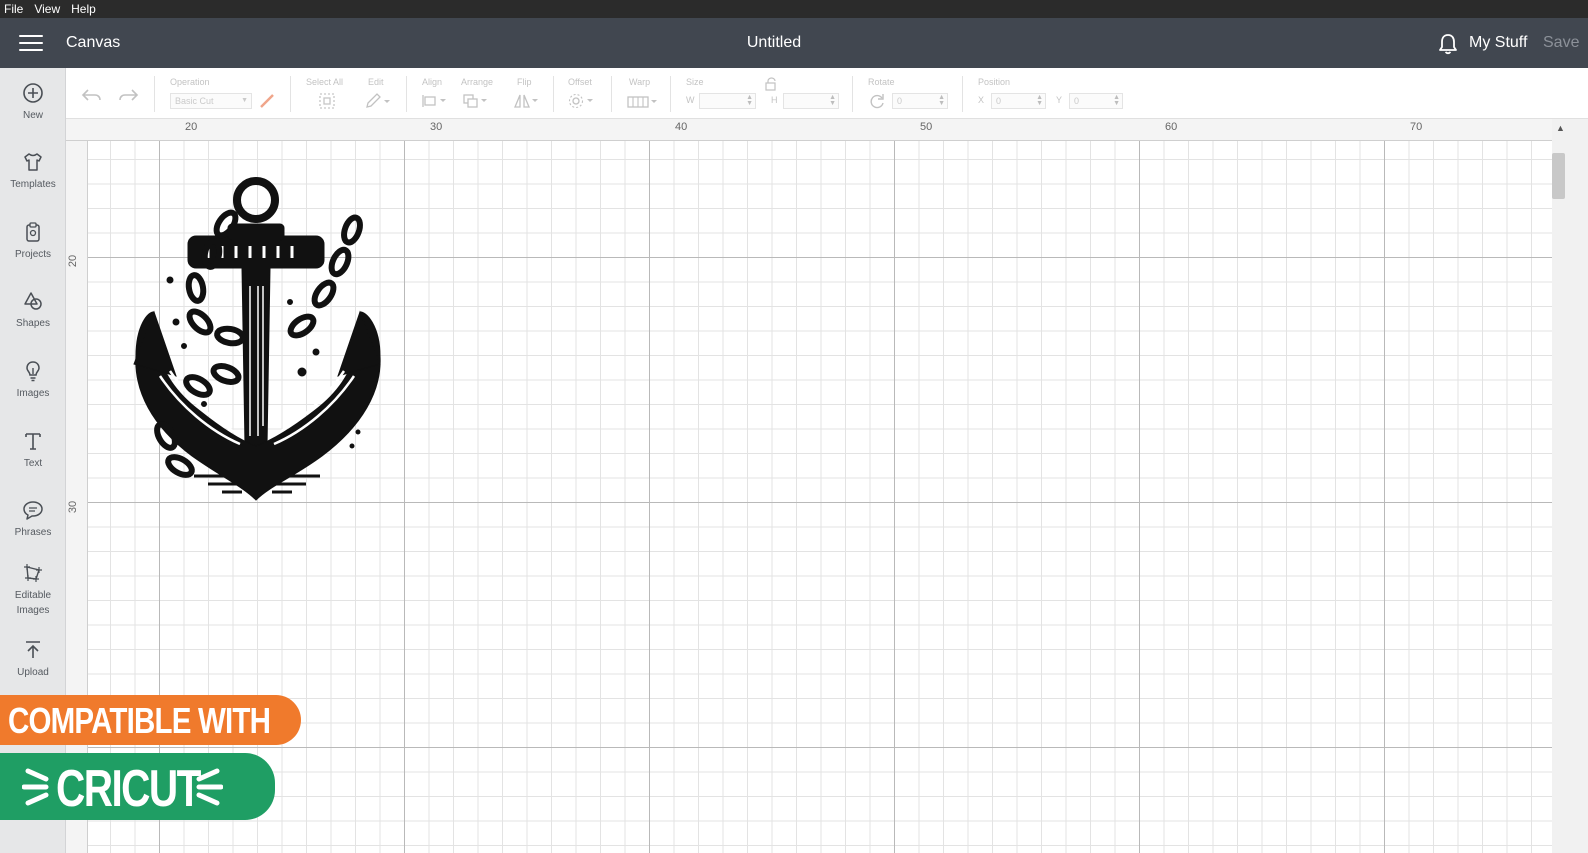 Image resolution: width=1588 pixels, height=853 pixels. I want to click on rotate-input: 0 ▲ ▼, so click(920, 101).